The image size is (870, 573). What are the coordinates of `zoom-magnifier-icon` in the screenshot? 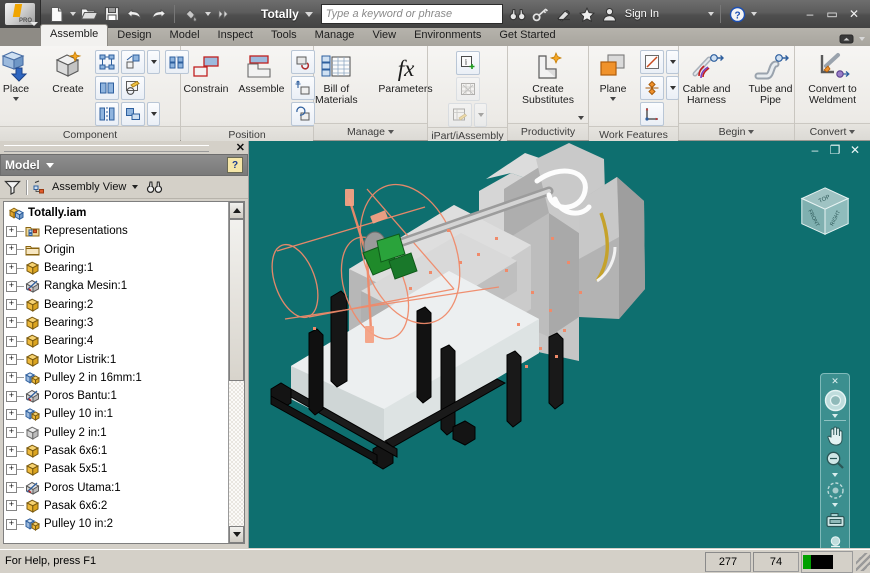 It's located at (835, 460).